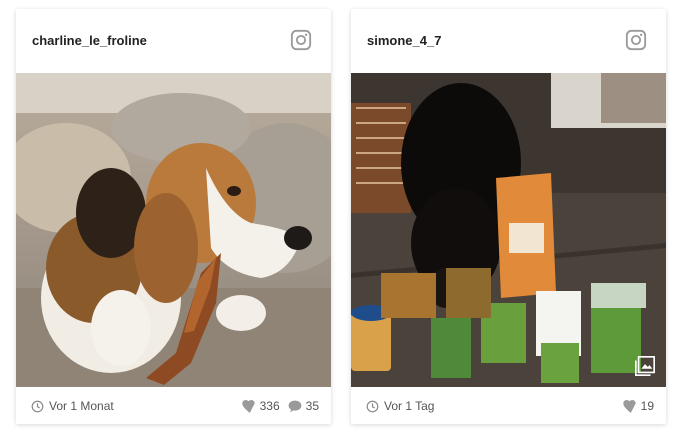 This screenshot has height=433, width=680. I want to click on likes: 19, so click(638, 406).